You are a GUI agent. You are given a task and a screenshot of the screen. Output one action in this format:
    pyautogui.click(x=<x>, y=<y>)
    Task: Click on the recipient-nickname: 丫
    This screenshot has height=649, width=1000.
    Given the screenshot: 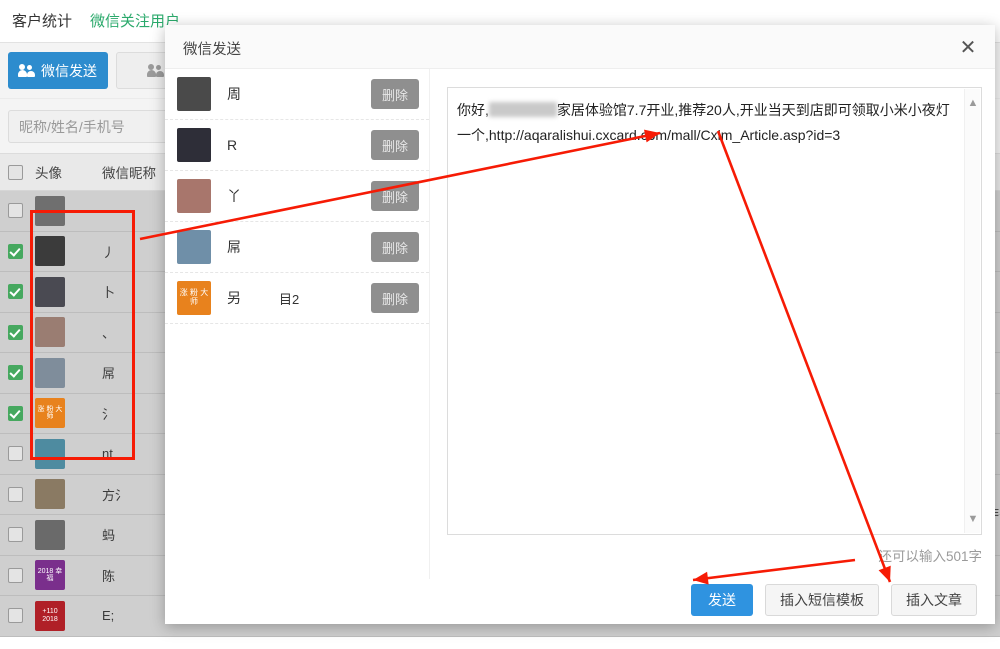 What is the action you would take?
    pyautogui.click(x=234, y=196)
    